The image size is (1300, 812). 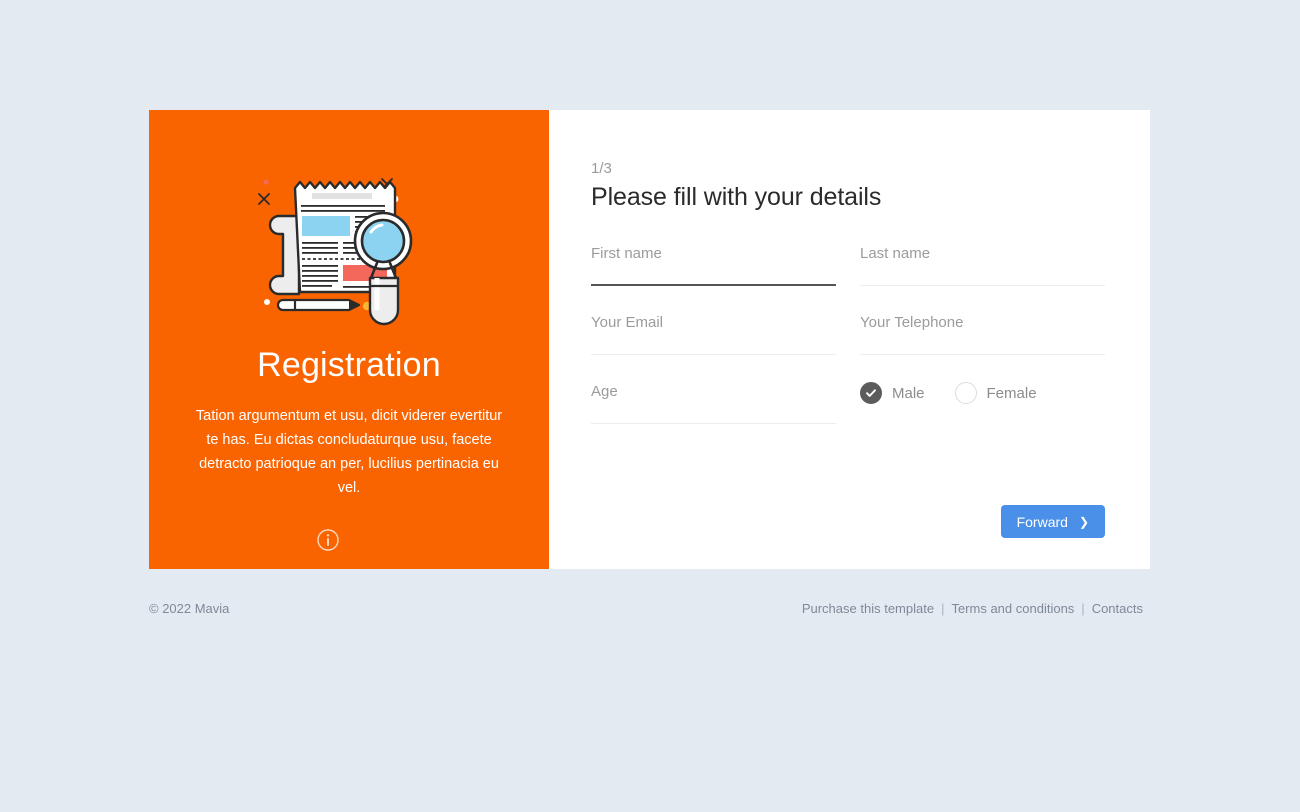 I want to click on forward-button: Forward ❯, so click(x=1052, y=521).